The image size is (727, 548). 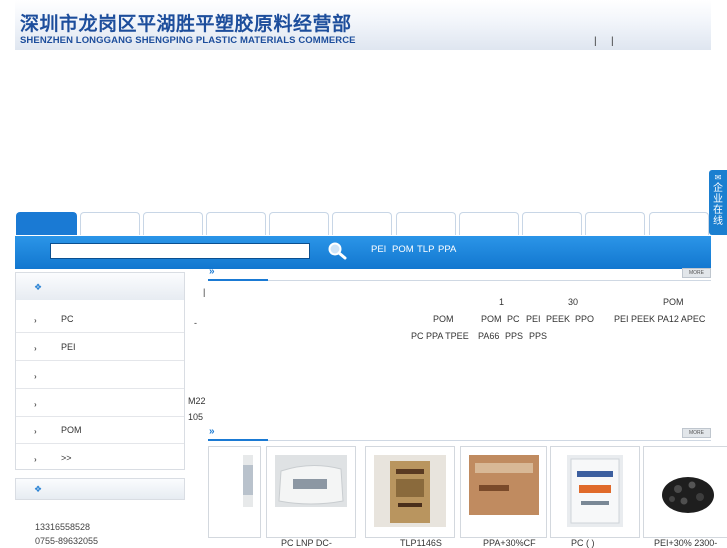 I want to click on category-item: › PEI, so click(x=100, y=347).